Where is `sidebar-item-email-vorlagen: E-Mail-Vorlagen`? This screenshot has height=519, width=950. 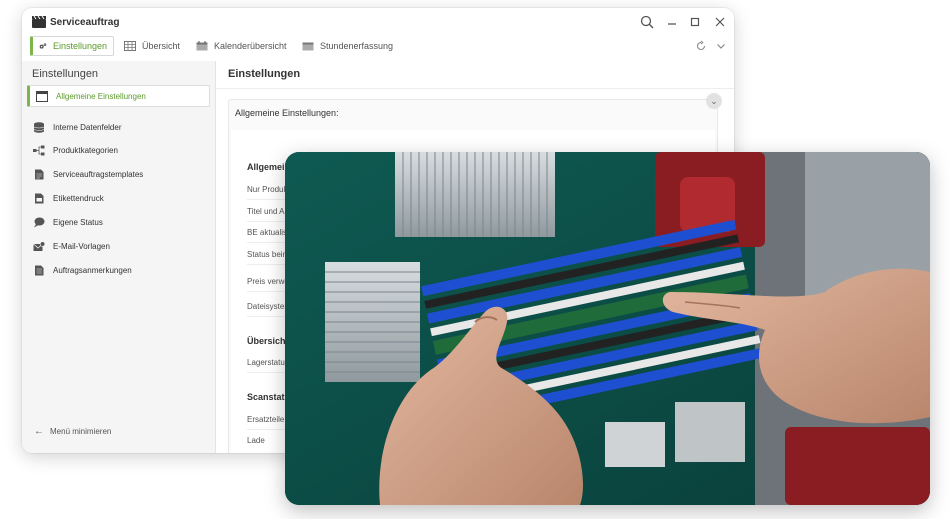 sidebar-item-email-vorlagen: E-Mail-Vorlagen is located at coordinates (118, 246).